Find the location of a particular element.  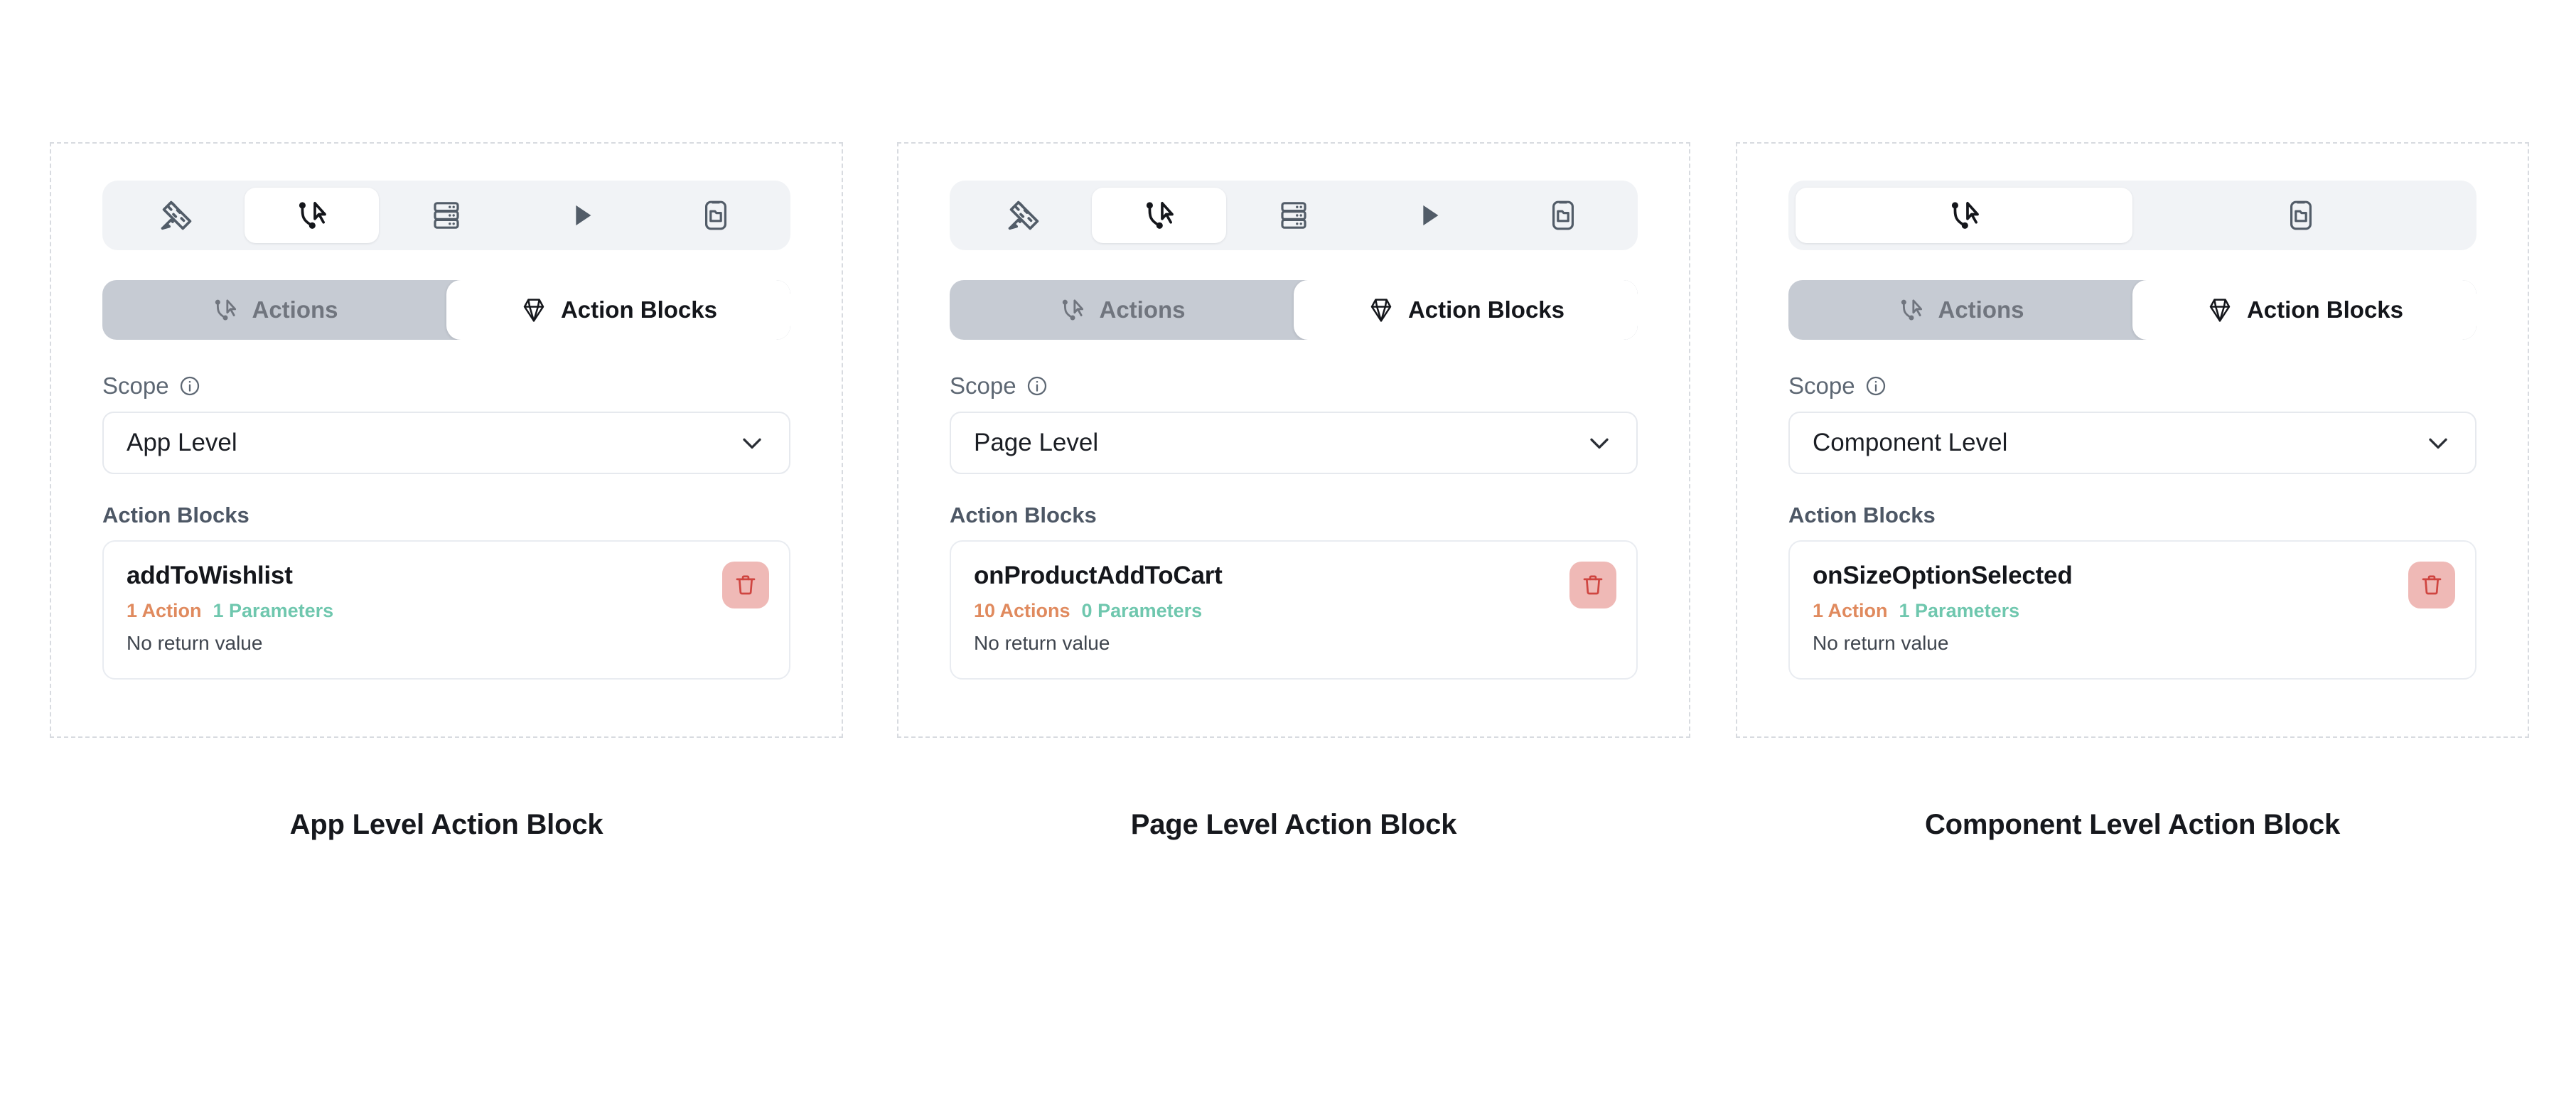

scope-select: Component Level is located at coordinates (2132, 443).